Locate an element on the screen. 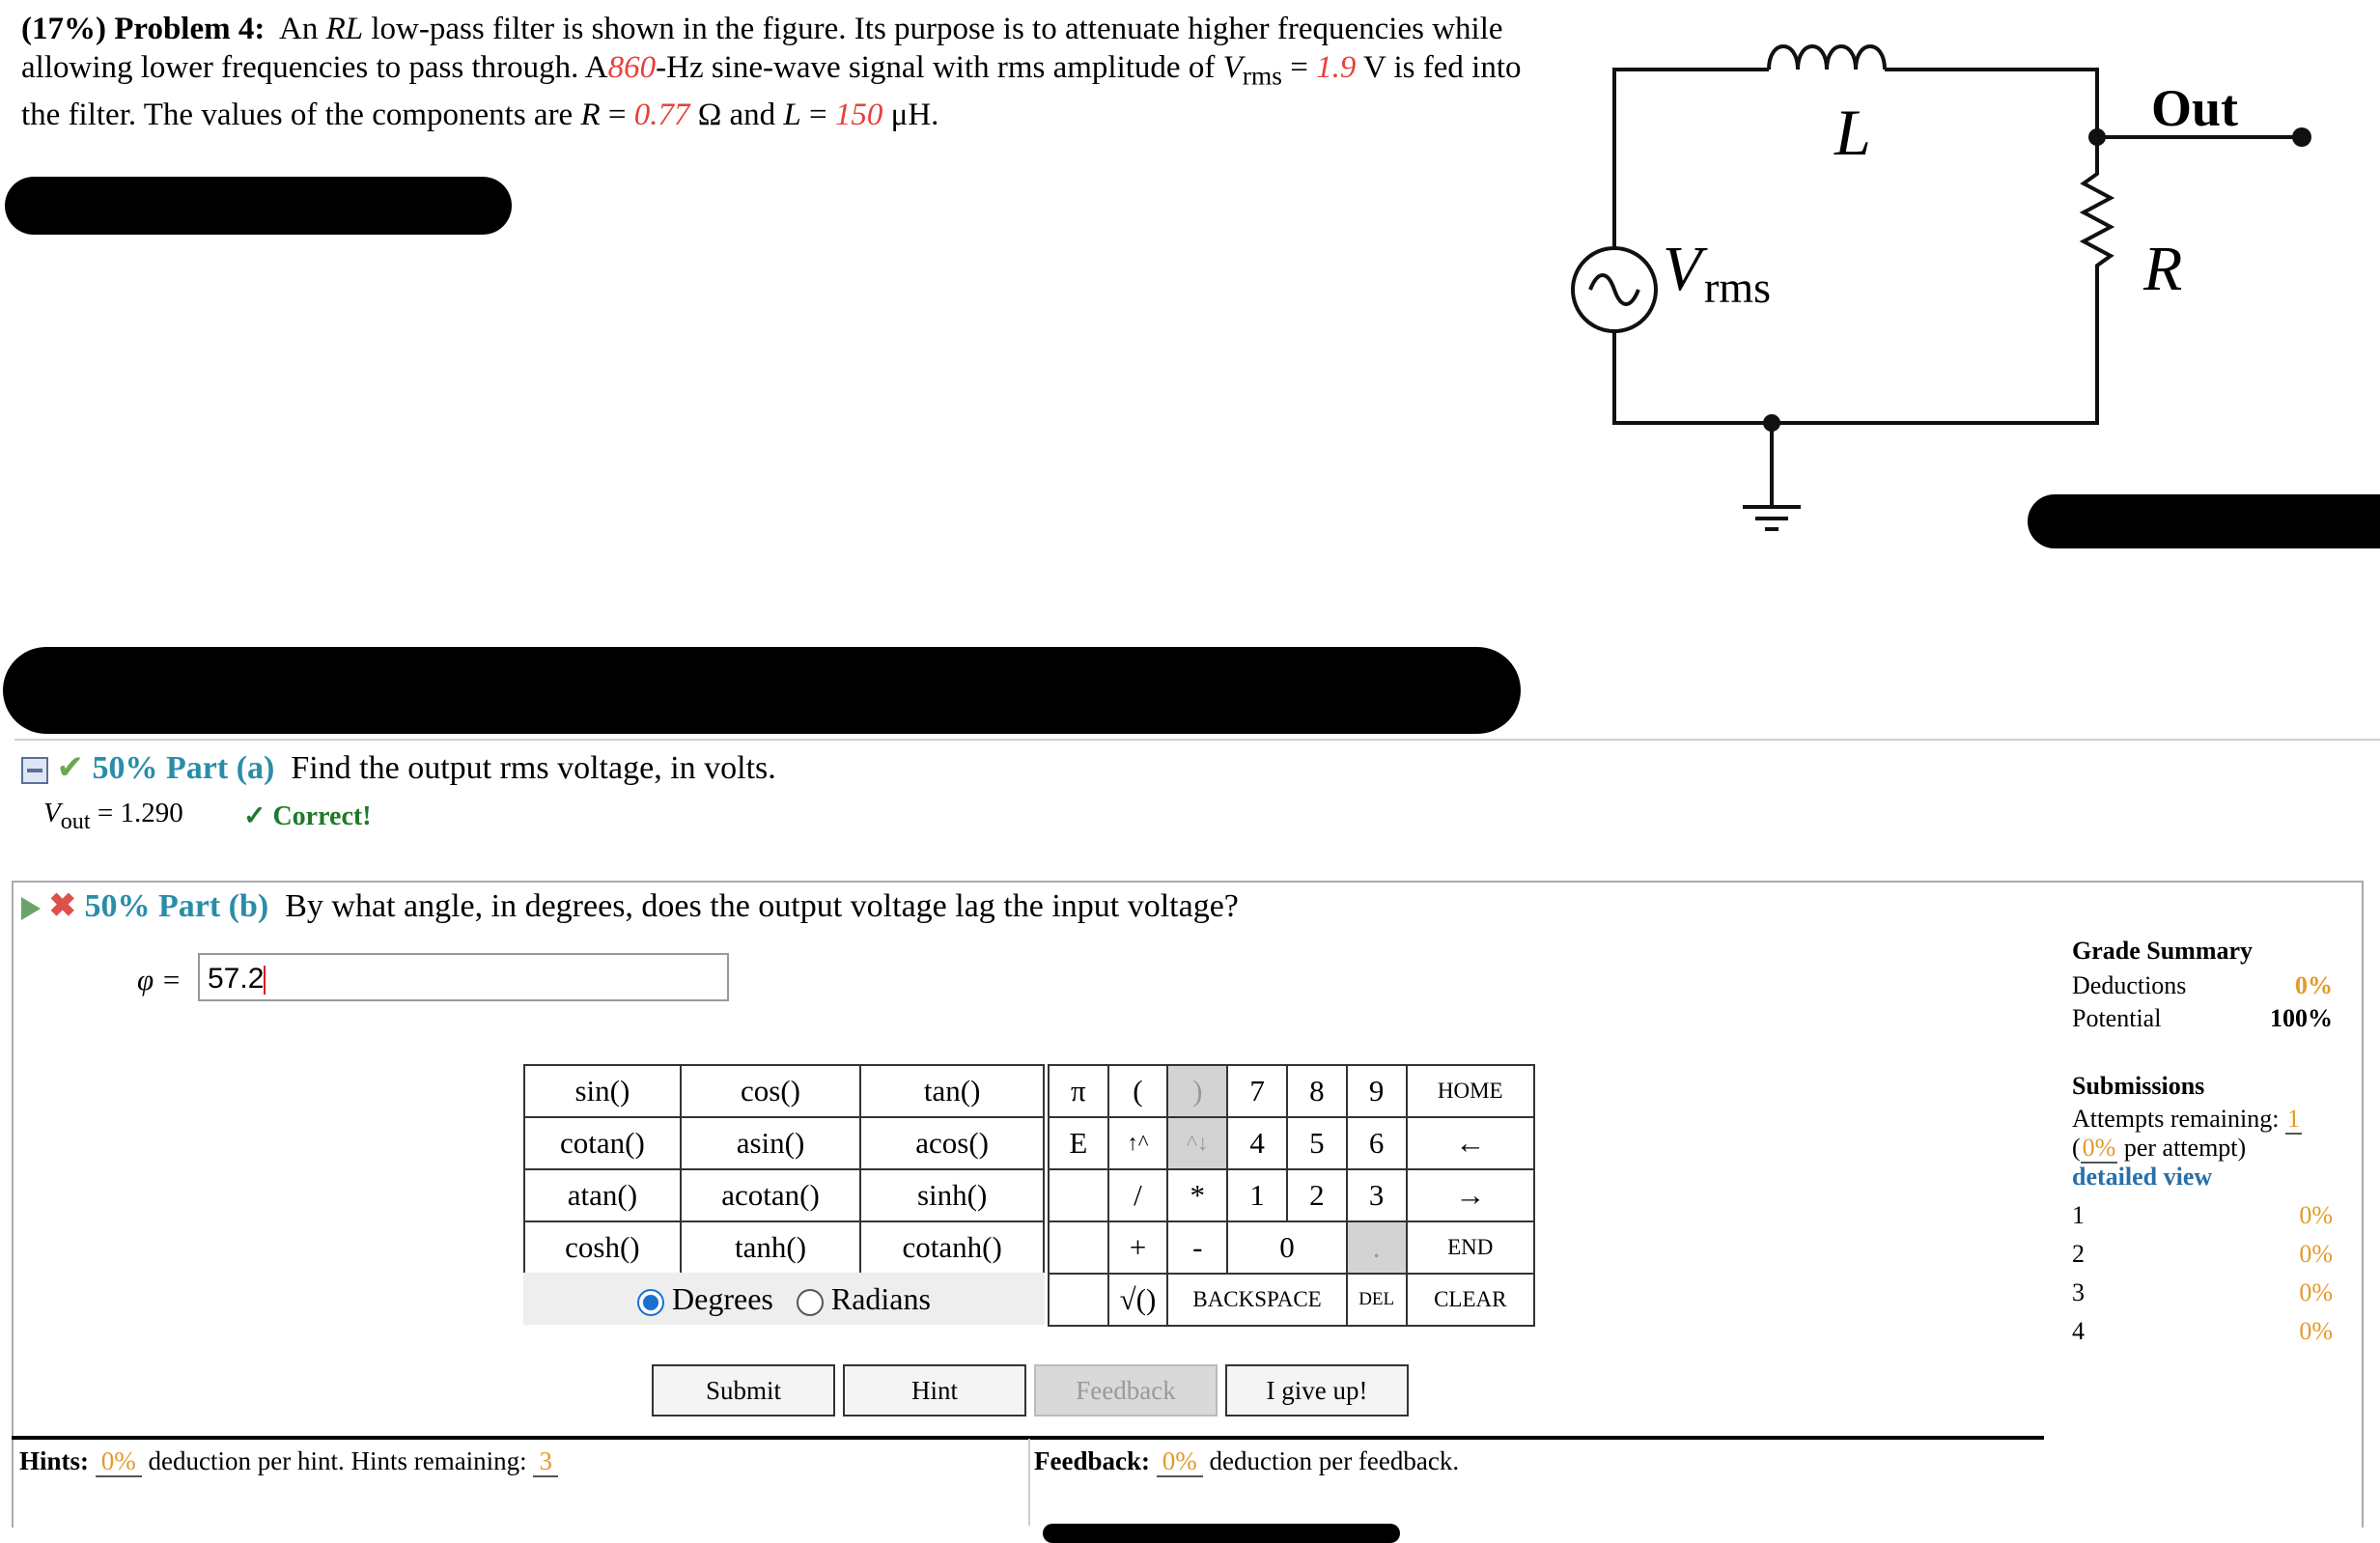  hints-feedback-separator is located at coordinates (1029, 1482).